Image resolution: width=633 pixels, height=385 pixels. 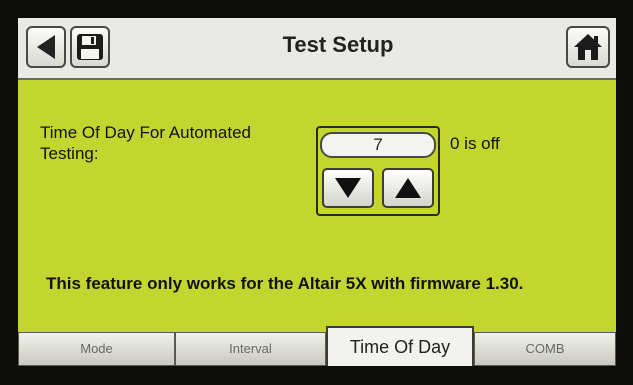 I want to click on save-button, so click(x=90, y=47).